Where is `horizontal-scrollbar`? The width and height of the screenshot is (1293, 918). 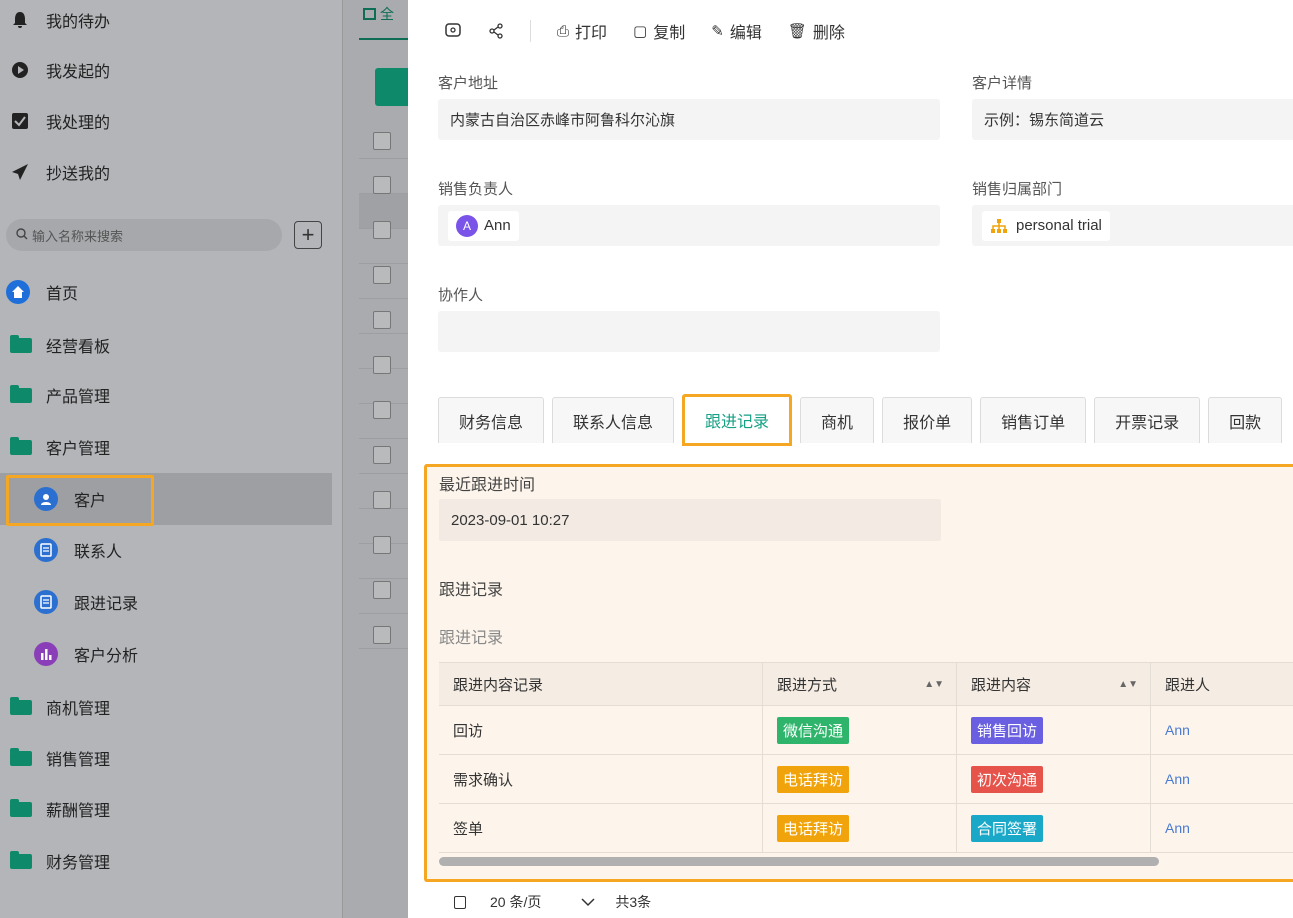
horizontal-scrollbar is located at coordinates (799, 861).